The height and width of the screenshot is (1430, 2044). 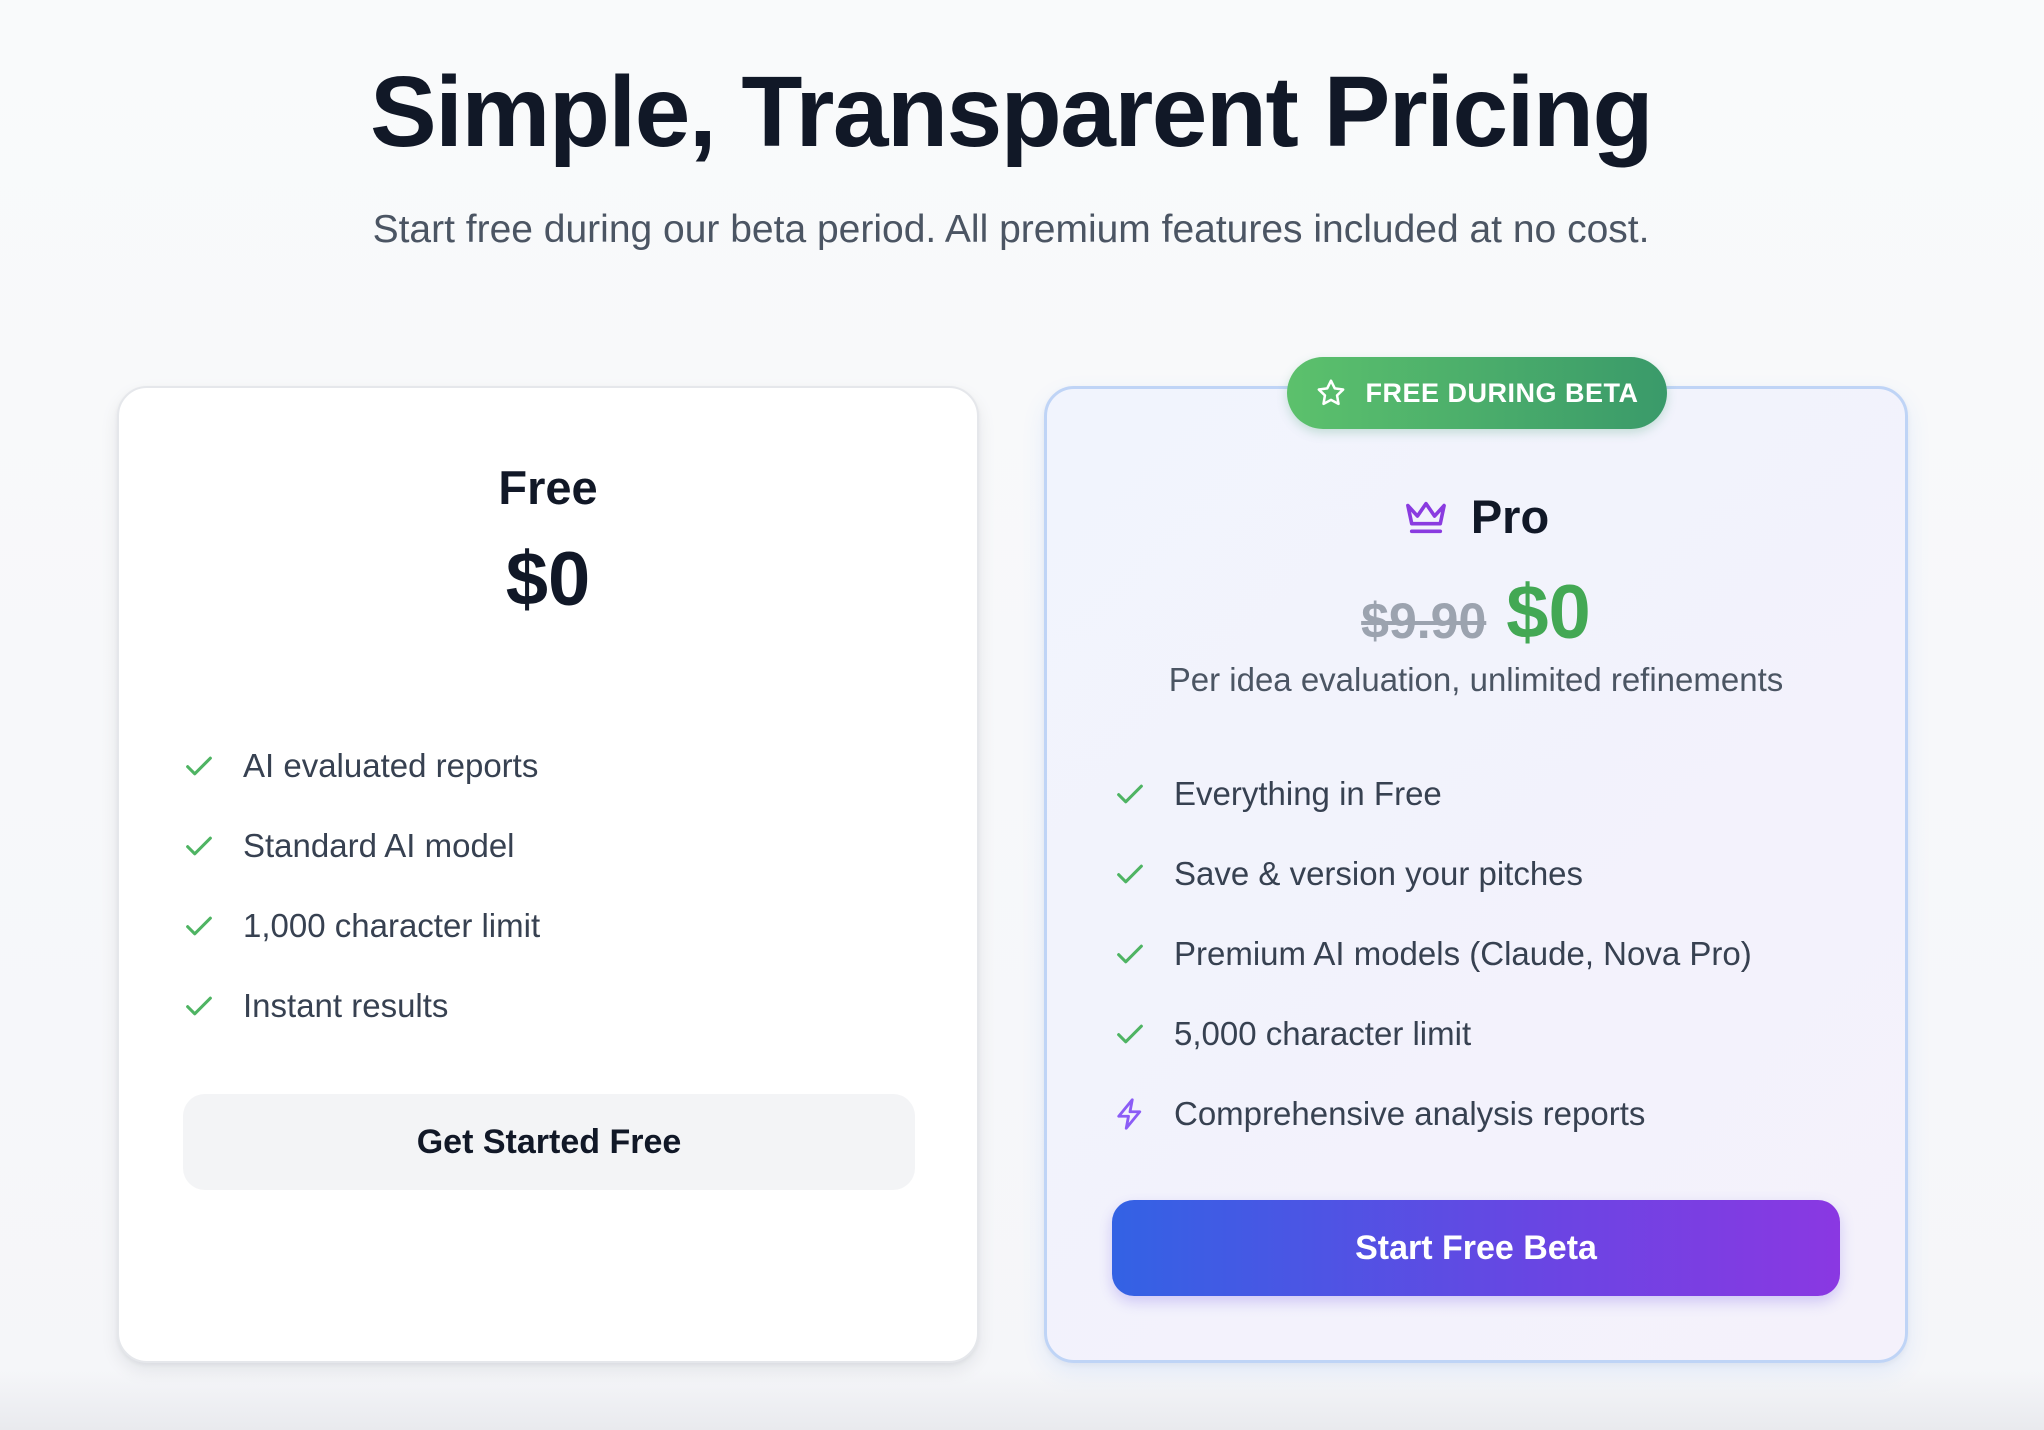 What do you see at coordinates (391, 765) in the screenshot?
I see `feature-label: AI evaluated reports` at bounding box center [391, 765].